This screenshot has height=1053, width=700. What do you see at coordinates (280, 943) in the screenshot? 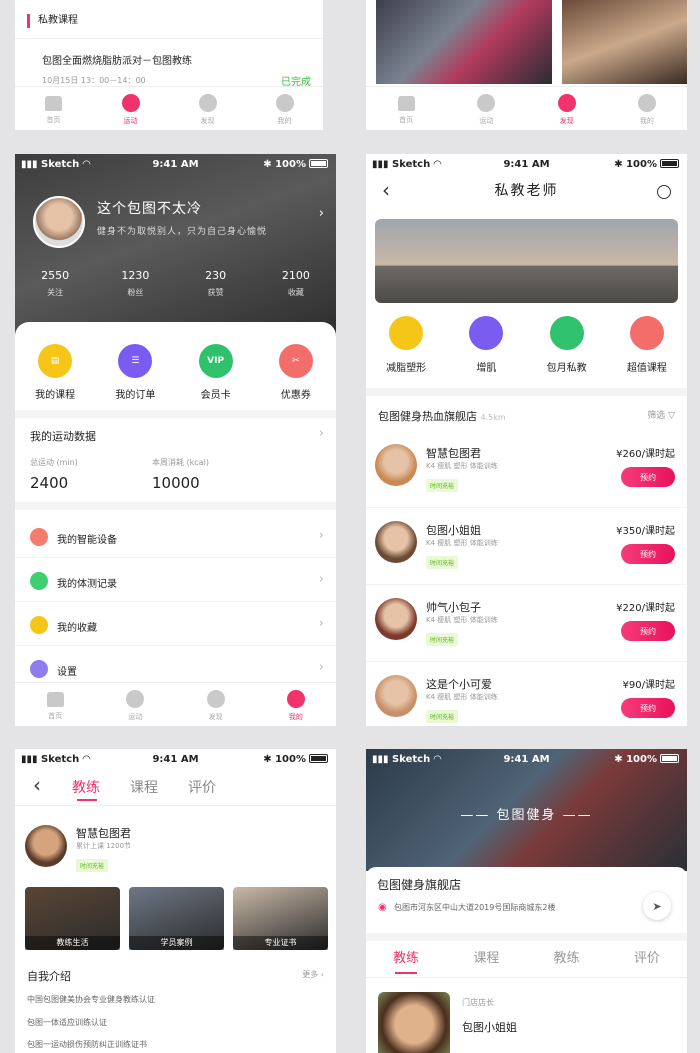
I see `photo-caption: 专业证书` at bounding box center [280, 943].